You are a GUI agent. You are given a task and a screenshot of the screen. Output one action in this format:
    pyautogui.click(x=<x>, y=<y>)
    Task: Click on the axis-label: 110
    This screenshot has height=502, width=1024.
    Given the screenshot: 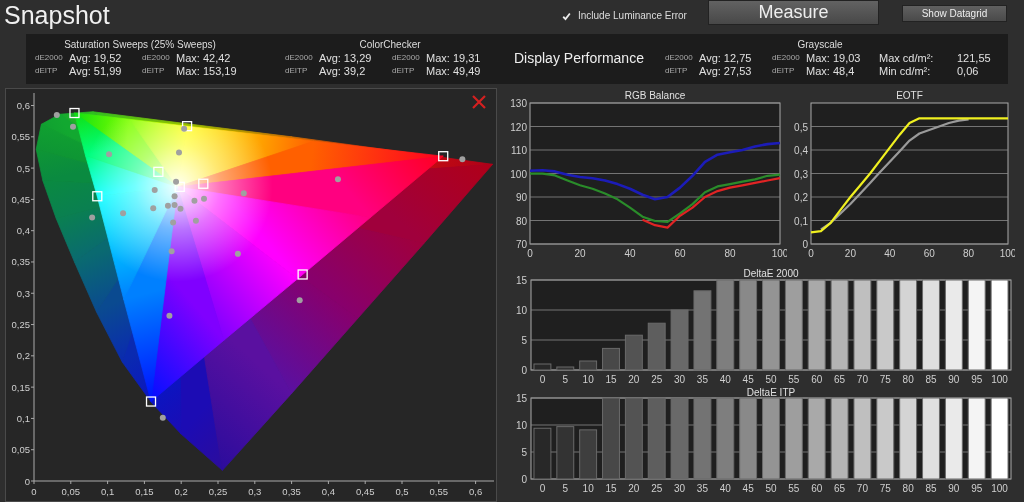 What is the action you would take?
    pyautogui.click(x=519, y=150)
    